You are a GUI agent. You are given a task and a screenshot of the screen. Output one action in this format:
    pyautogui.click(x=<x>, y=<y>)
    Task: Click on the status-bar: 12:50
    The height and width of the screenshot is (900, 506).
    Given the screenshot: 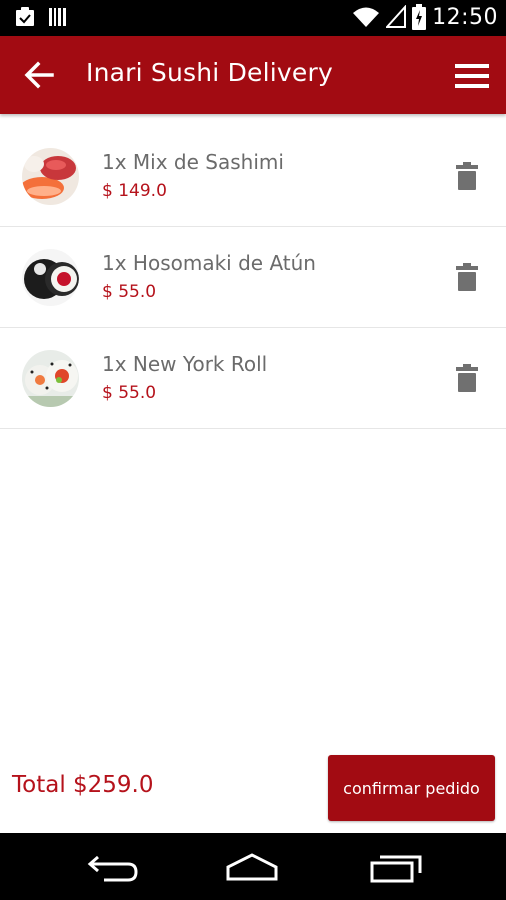 What is the action you would take?
    pyautogui.click(x=253, y=18)
    